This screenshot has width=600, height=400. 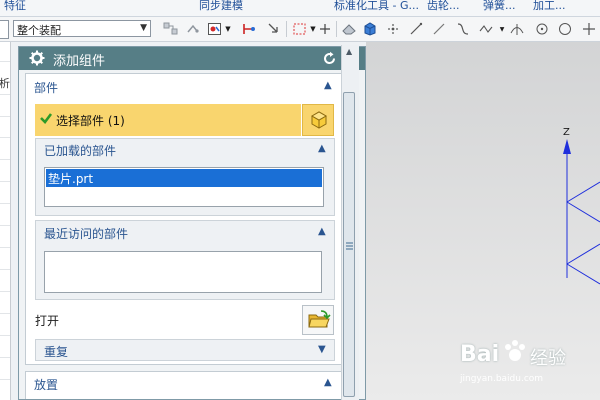 I want to click on select-part-button, so click(x=318, y=120).